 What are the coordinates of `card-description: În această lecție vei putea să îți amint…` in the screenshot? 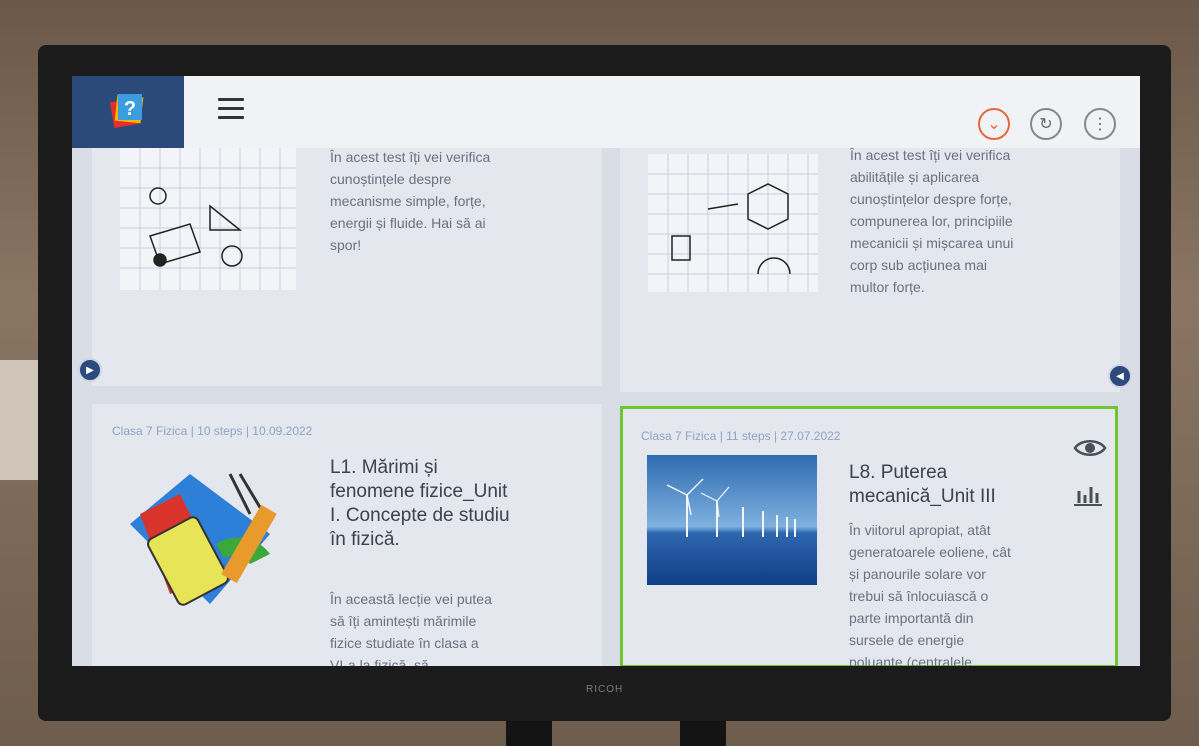 It's located at (411, 628).